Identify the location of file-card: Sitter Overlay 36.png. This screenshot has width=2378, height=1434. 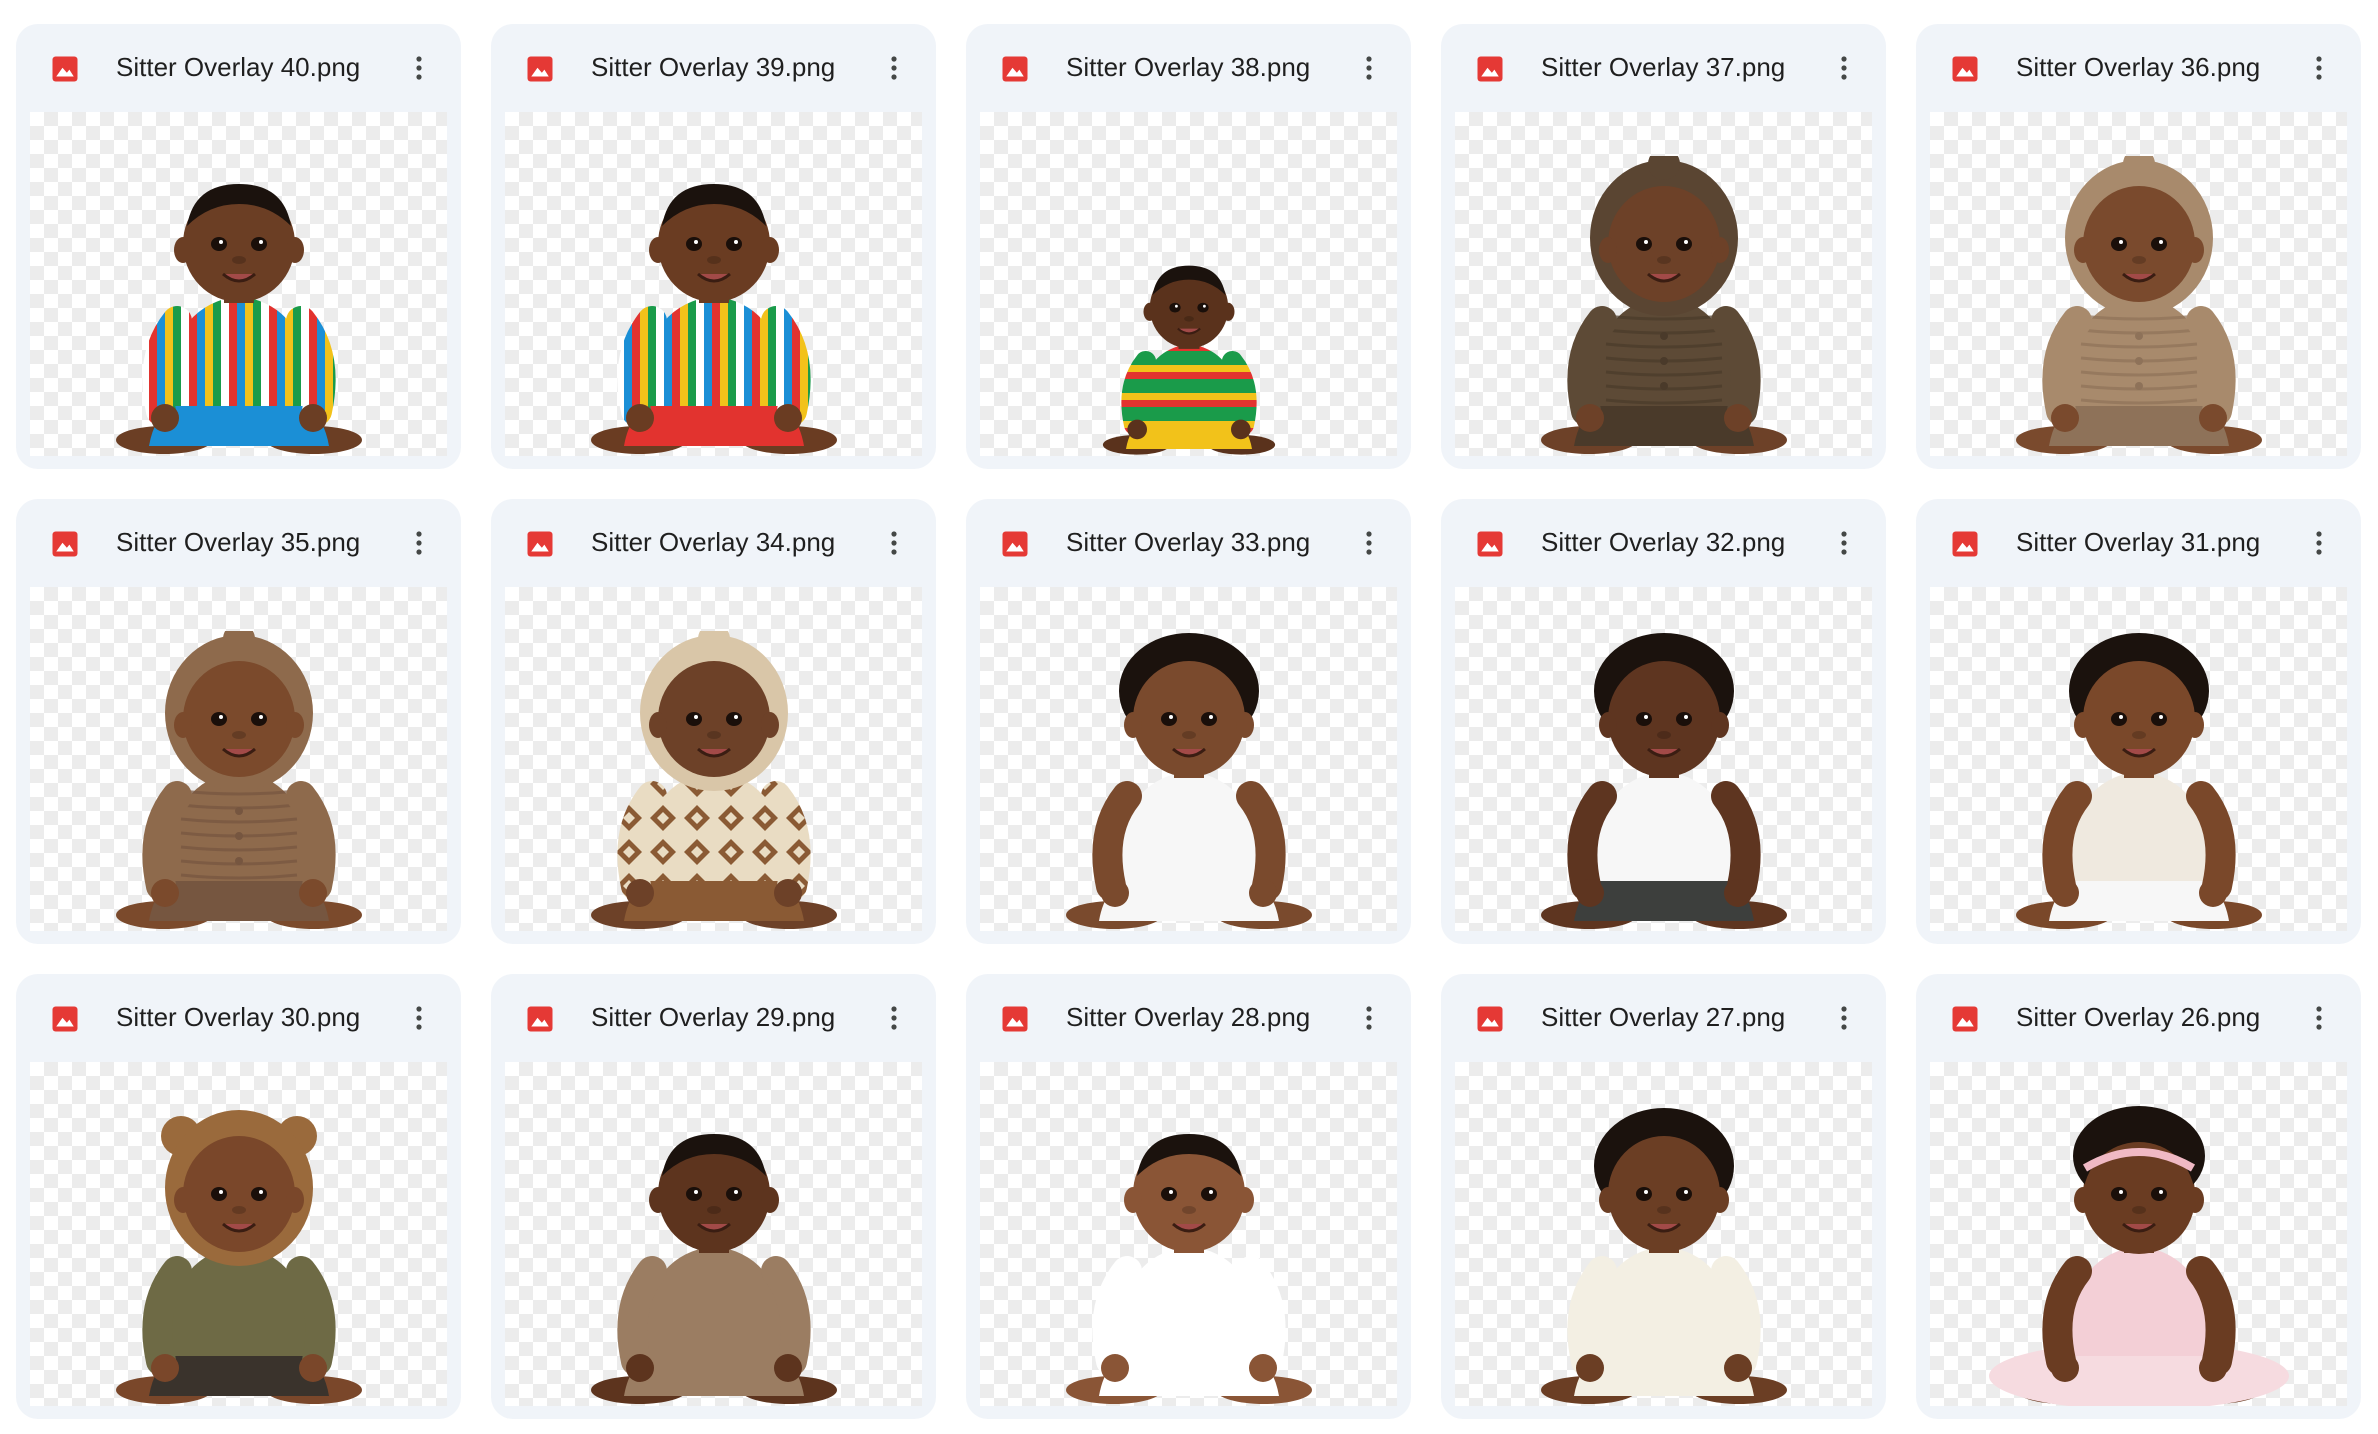
(2138, 246).